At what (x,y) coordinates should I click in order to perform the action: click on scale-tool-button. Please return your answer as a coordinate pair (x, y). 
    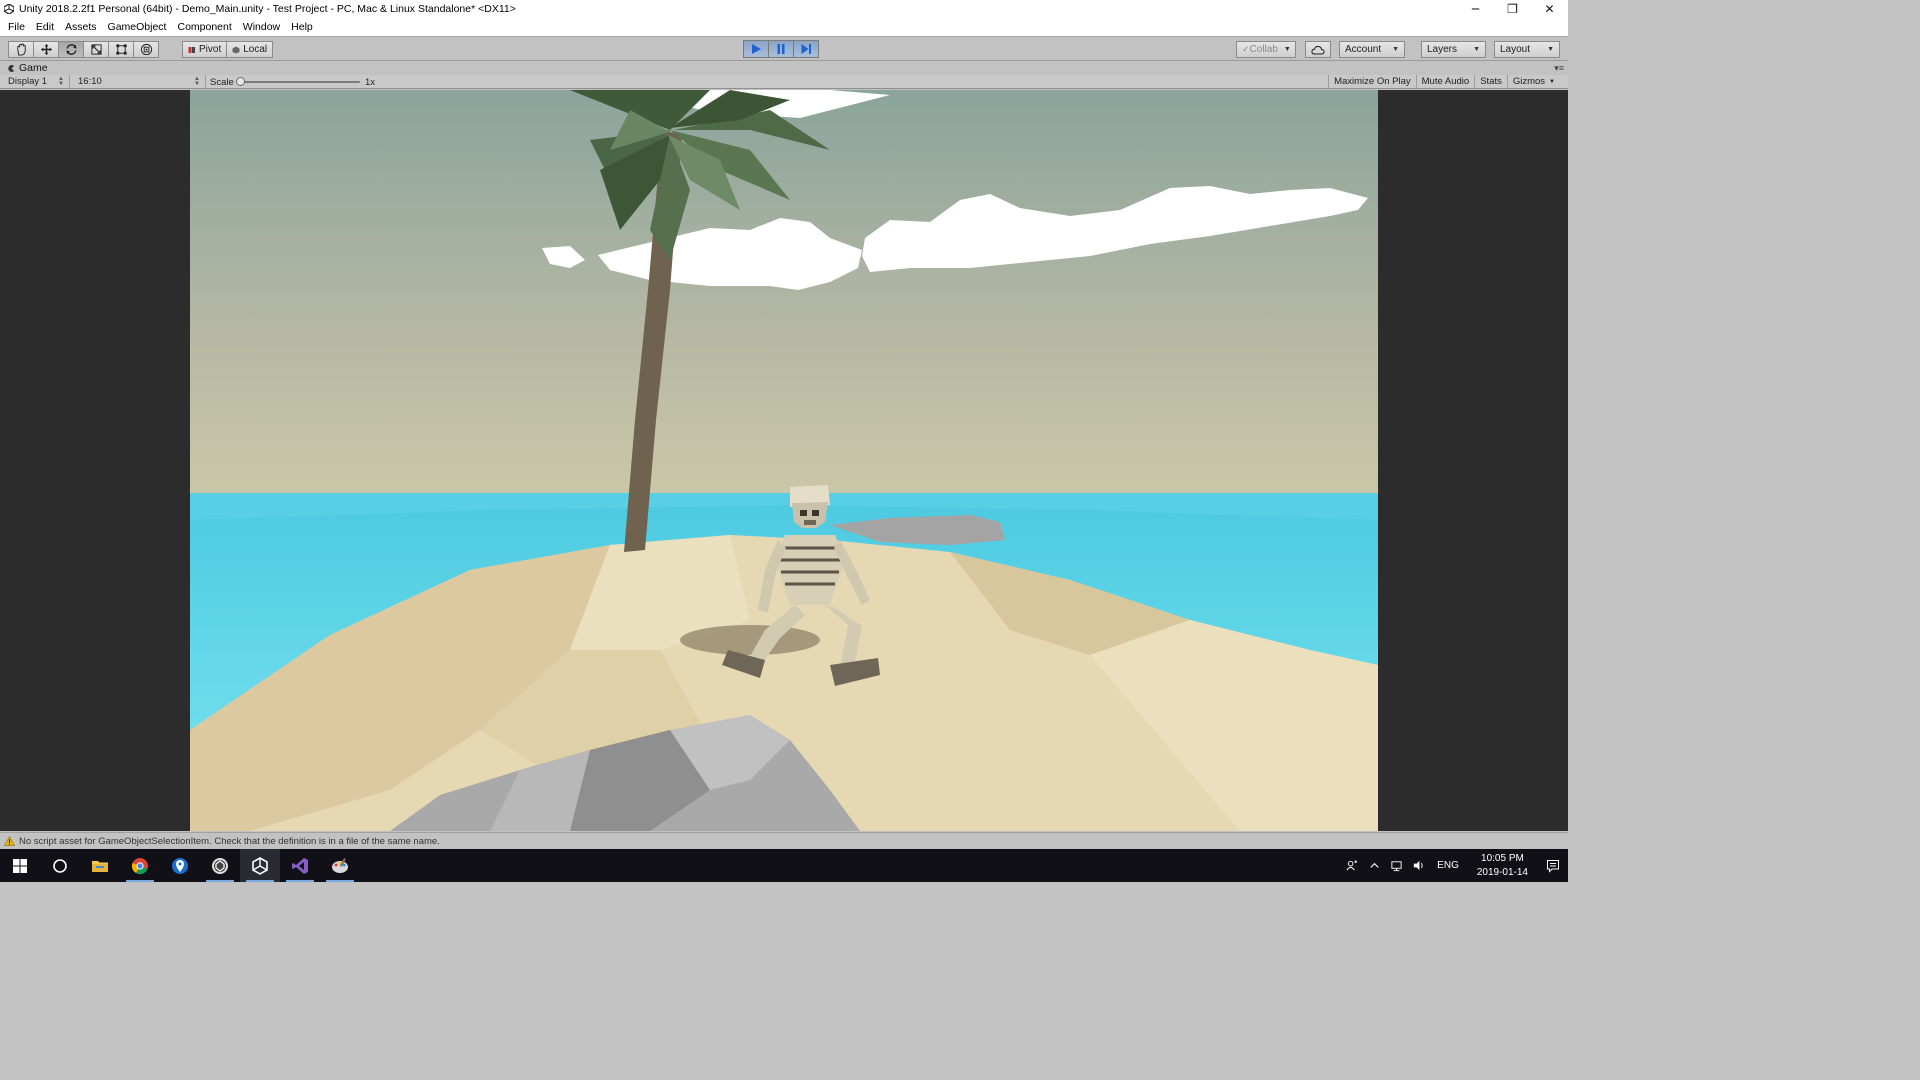
    Looking at the image, I should click on (96, 49).